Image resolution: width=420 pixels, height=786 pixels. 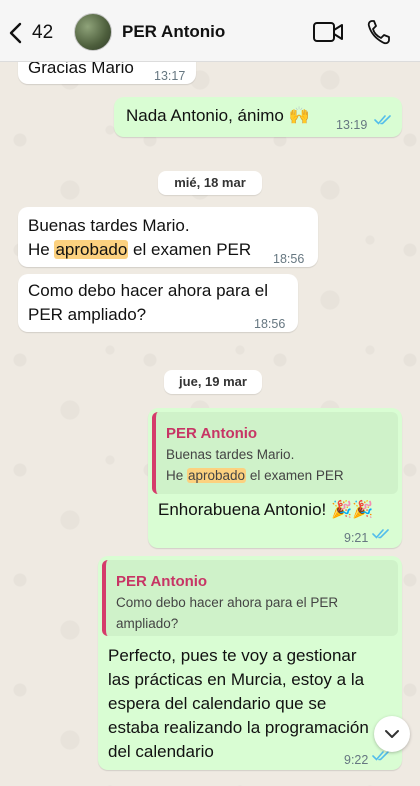 I want to click on message-time: 9:22, so click(x=356, y=760).